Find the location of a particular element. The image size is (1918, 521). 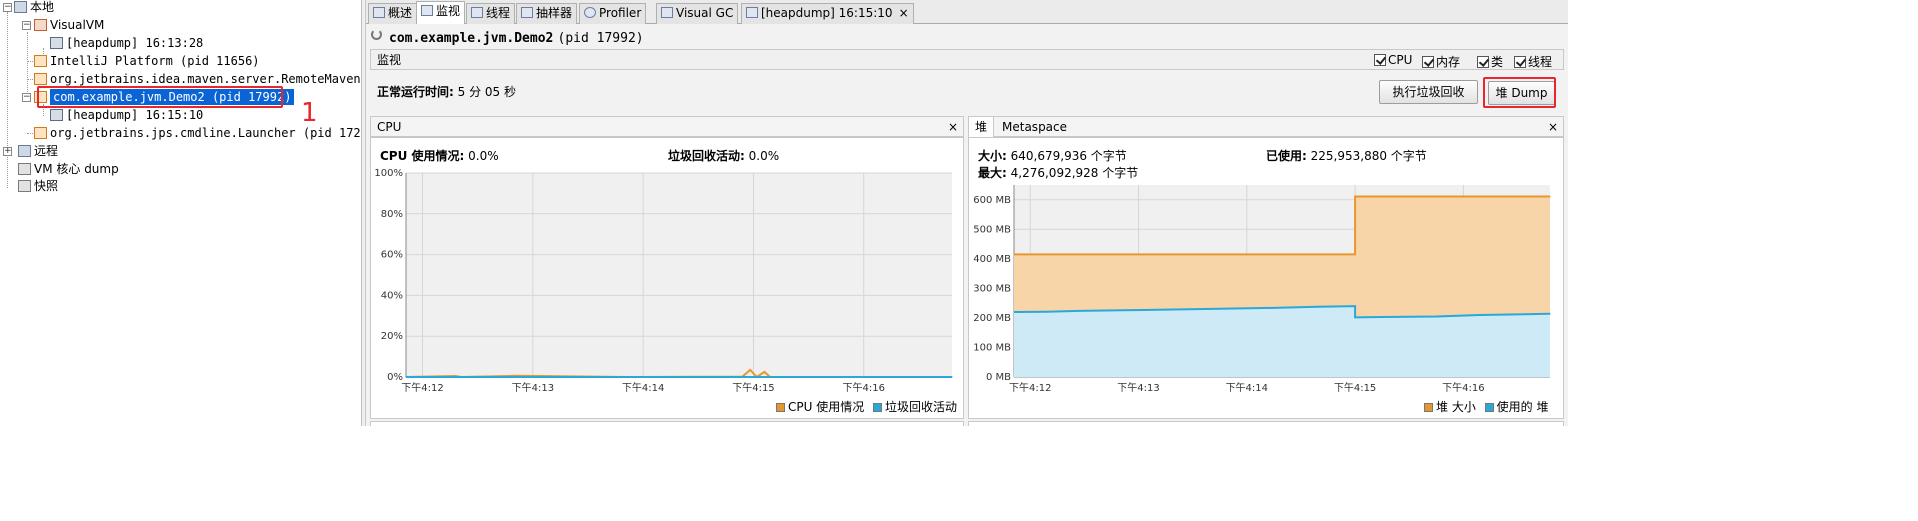

y-tick-label: 0 MB is located at coordinates (998, 377).